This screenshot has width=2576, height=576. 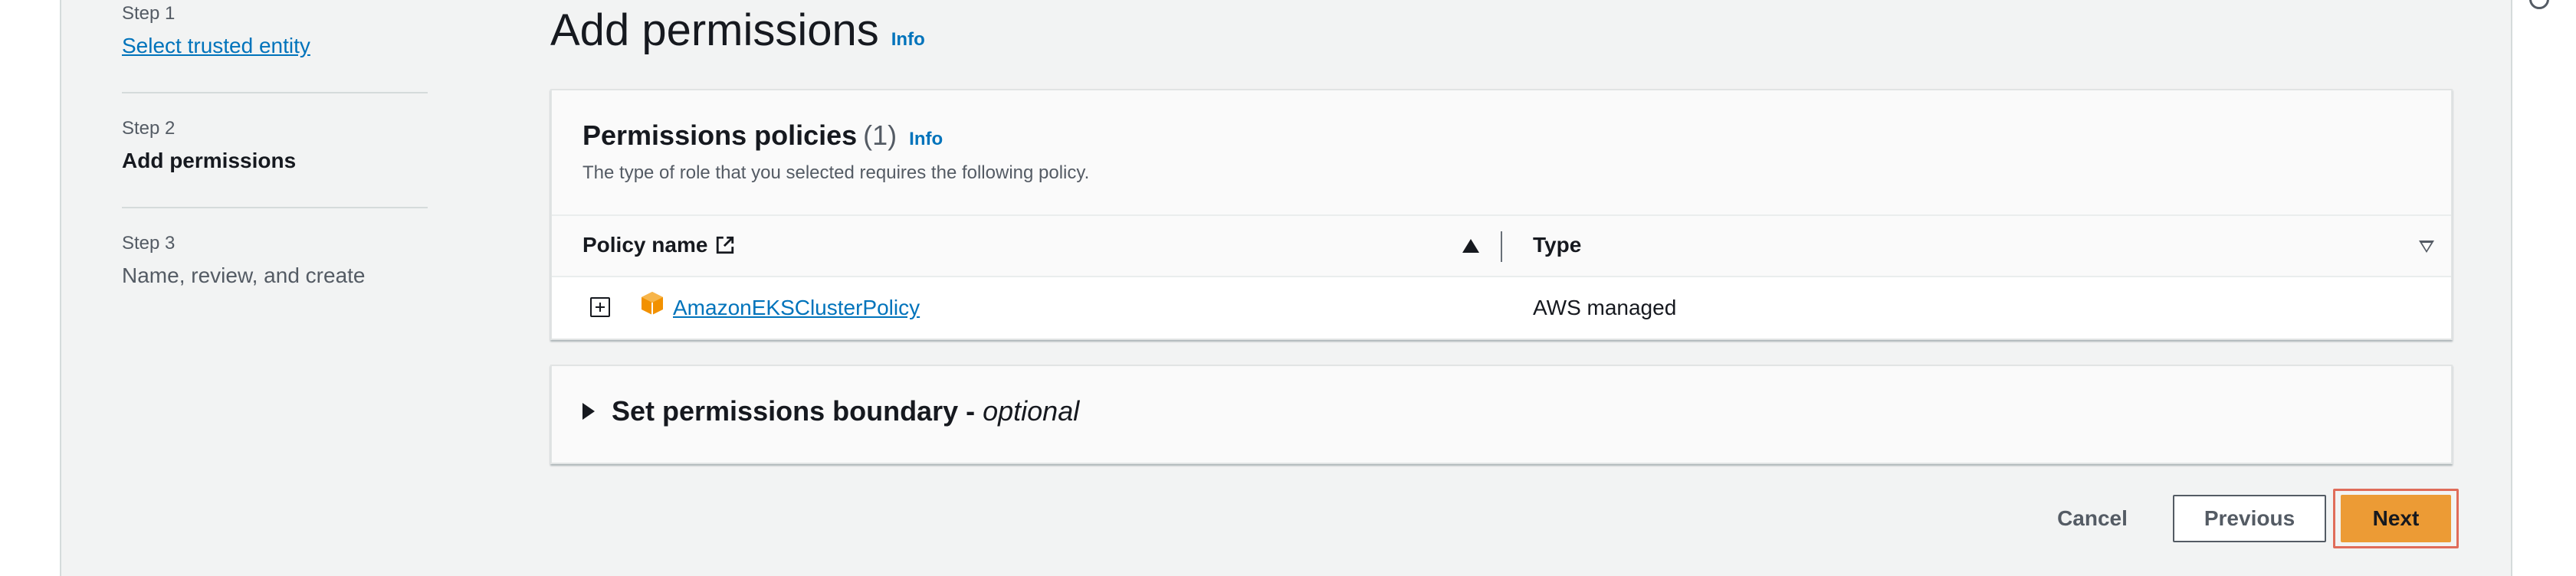 What do you see at coordinates (645, 245) in the screenshot?
I see `column-header-policy-name-label: Policy name` at bounding box center [645, 245].